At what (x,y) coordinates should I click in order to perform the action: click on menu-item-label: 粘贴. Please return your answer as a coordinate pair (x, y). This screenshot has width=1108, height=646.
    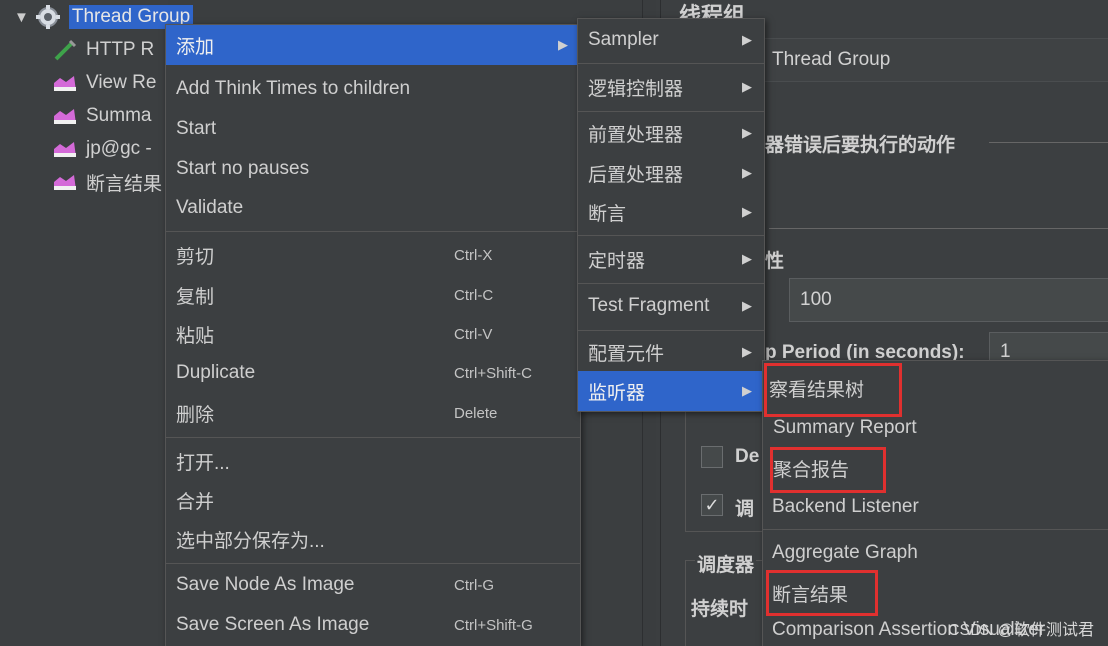
    Looking at the image, I should click on (195, 336).